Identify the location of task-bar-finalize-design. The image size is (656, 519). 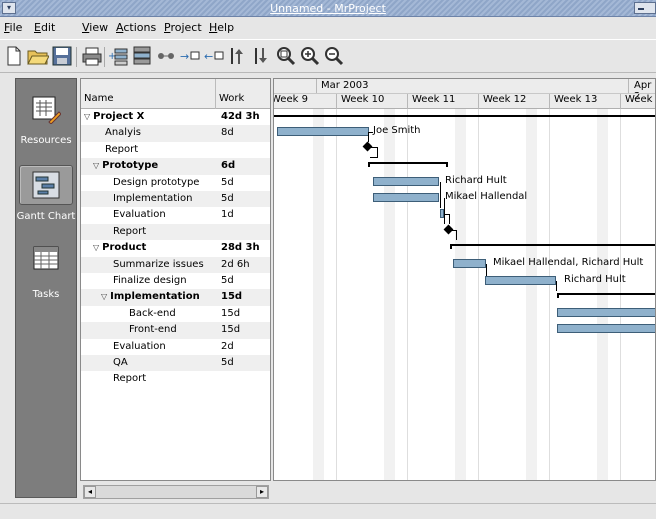
(520, 280).